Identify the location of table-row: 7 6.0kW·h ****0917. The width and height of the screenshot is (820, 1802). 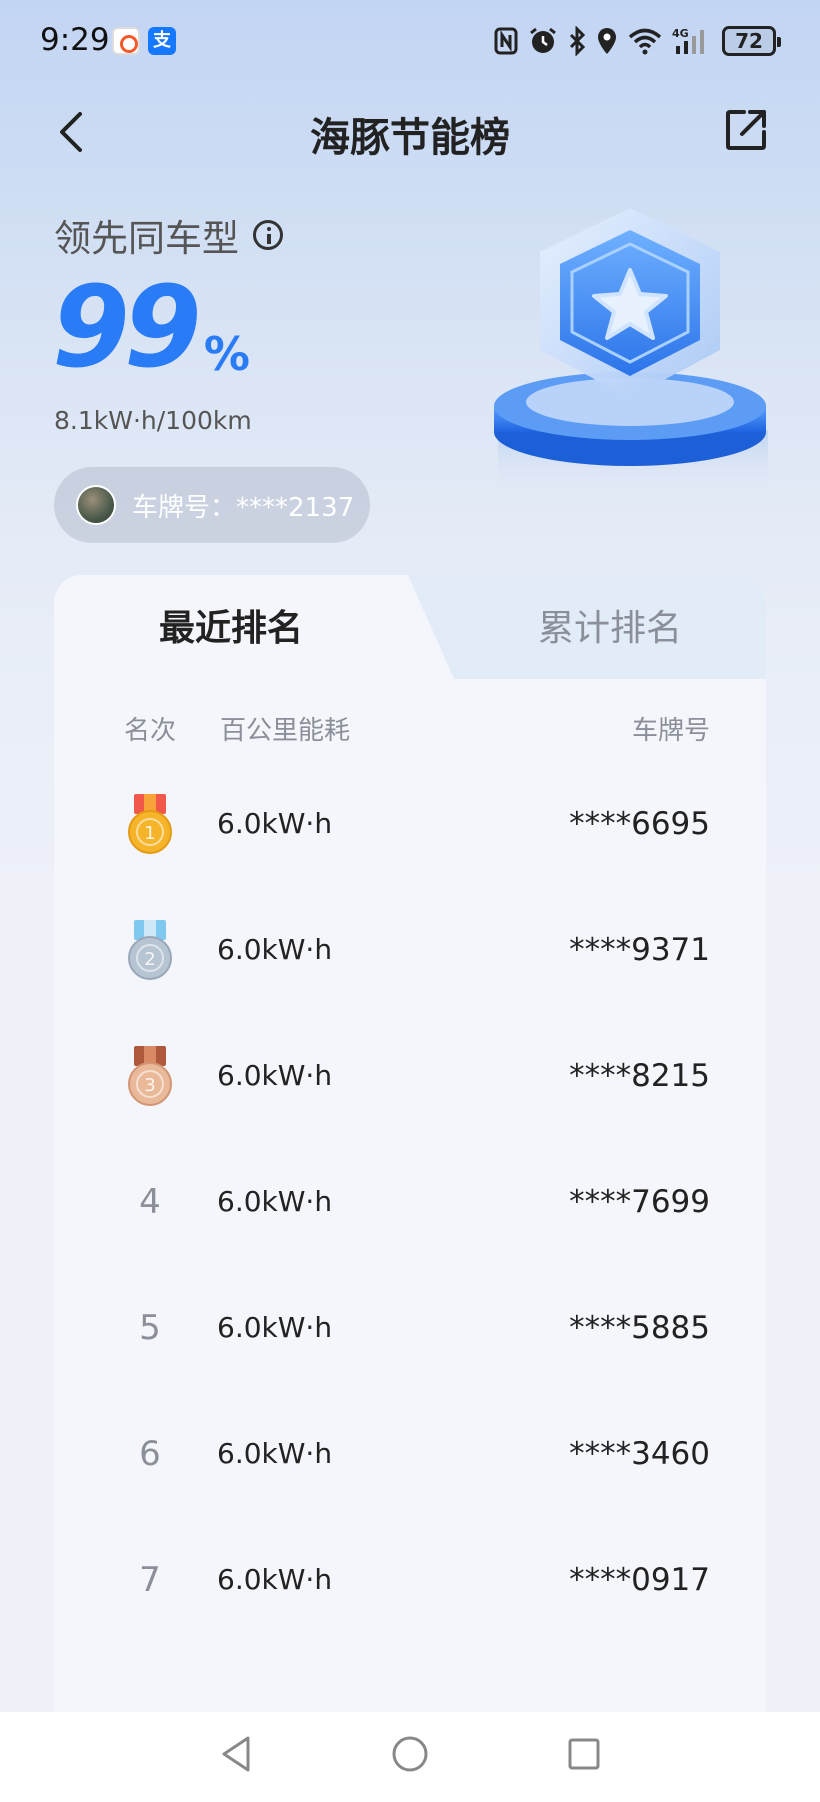
(410, 1580).